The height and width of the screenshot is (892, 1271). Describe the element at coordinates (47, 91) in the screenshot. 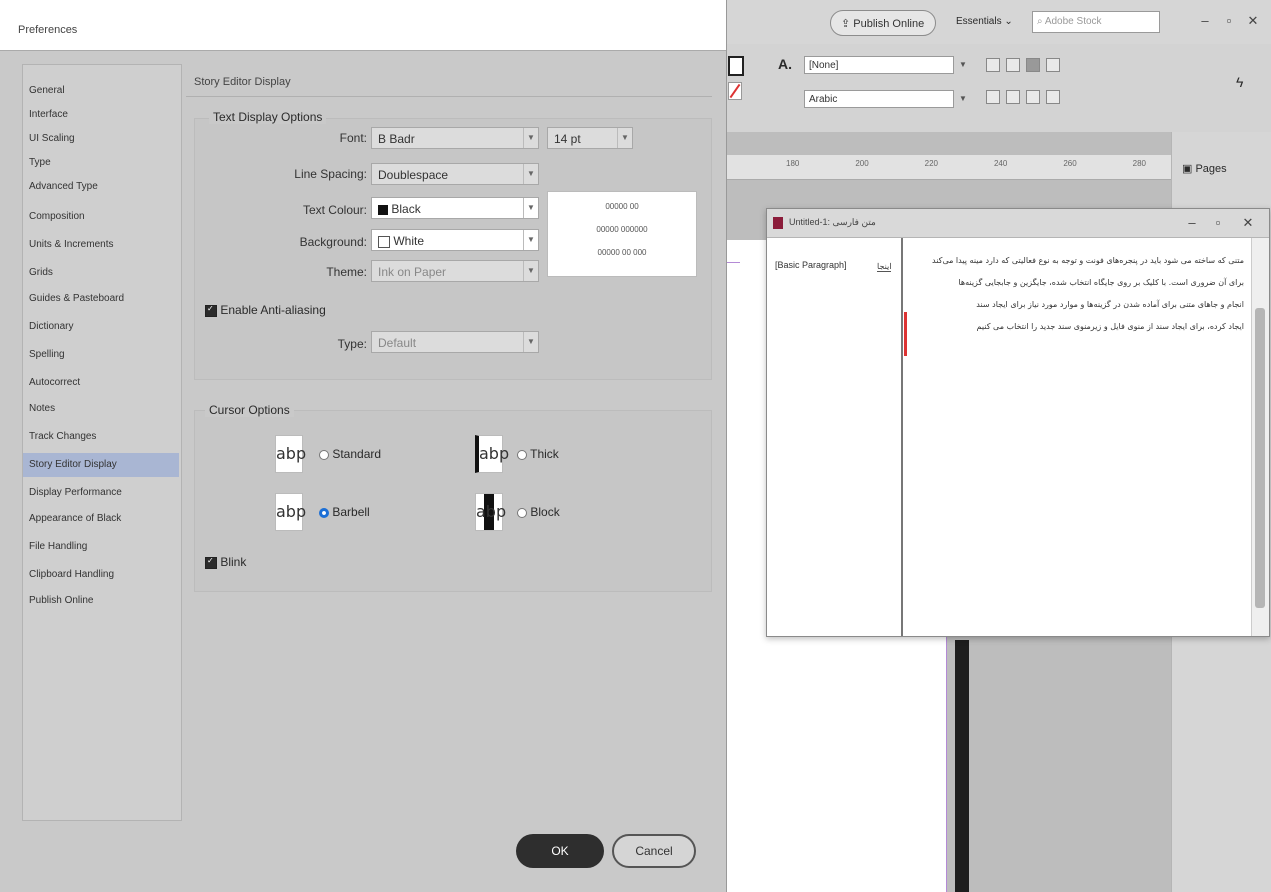

I see `nav-item-general: General` at that location.